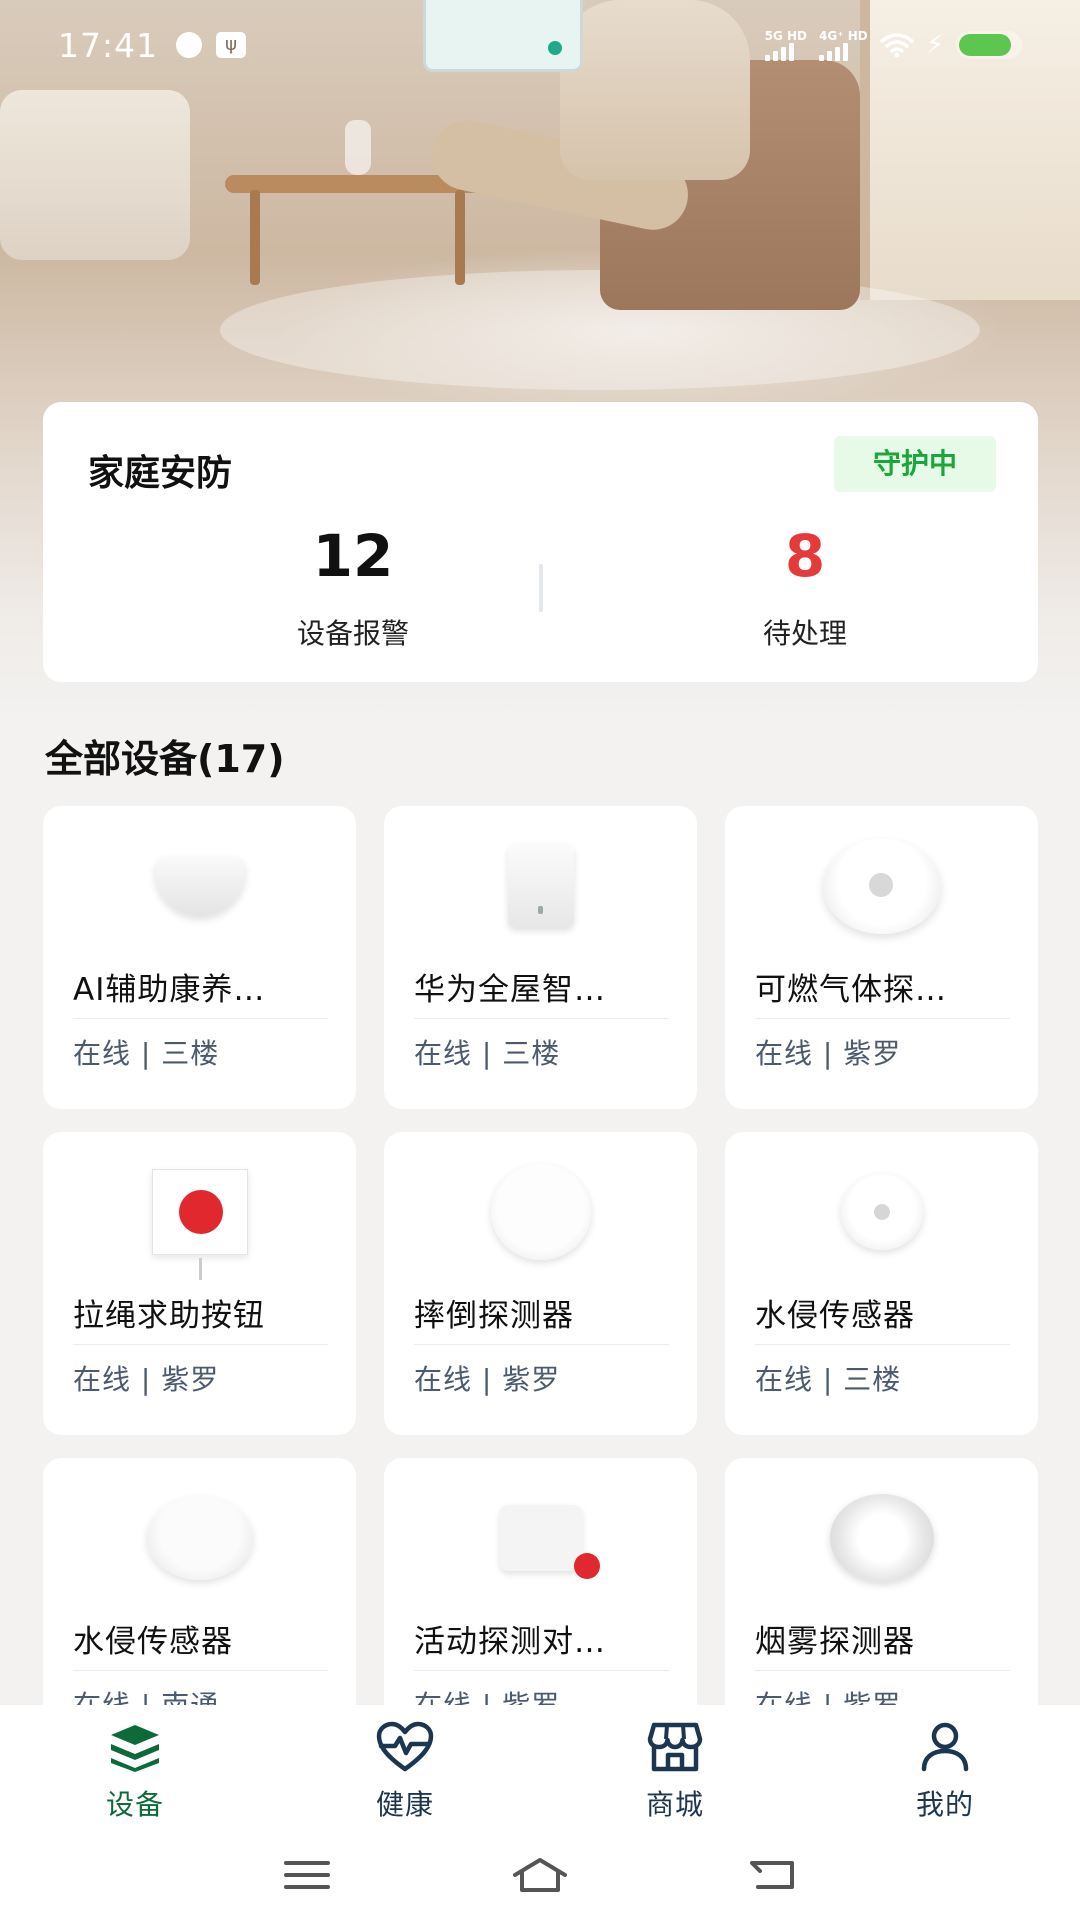 Image resolution: width=1080 pixels, height=1920 pixels. I want to click on nav-health: 健康, so click(405, 1767).